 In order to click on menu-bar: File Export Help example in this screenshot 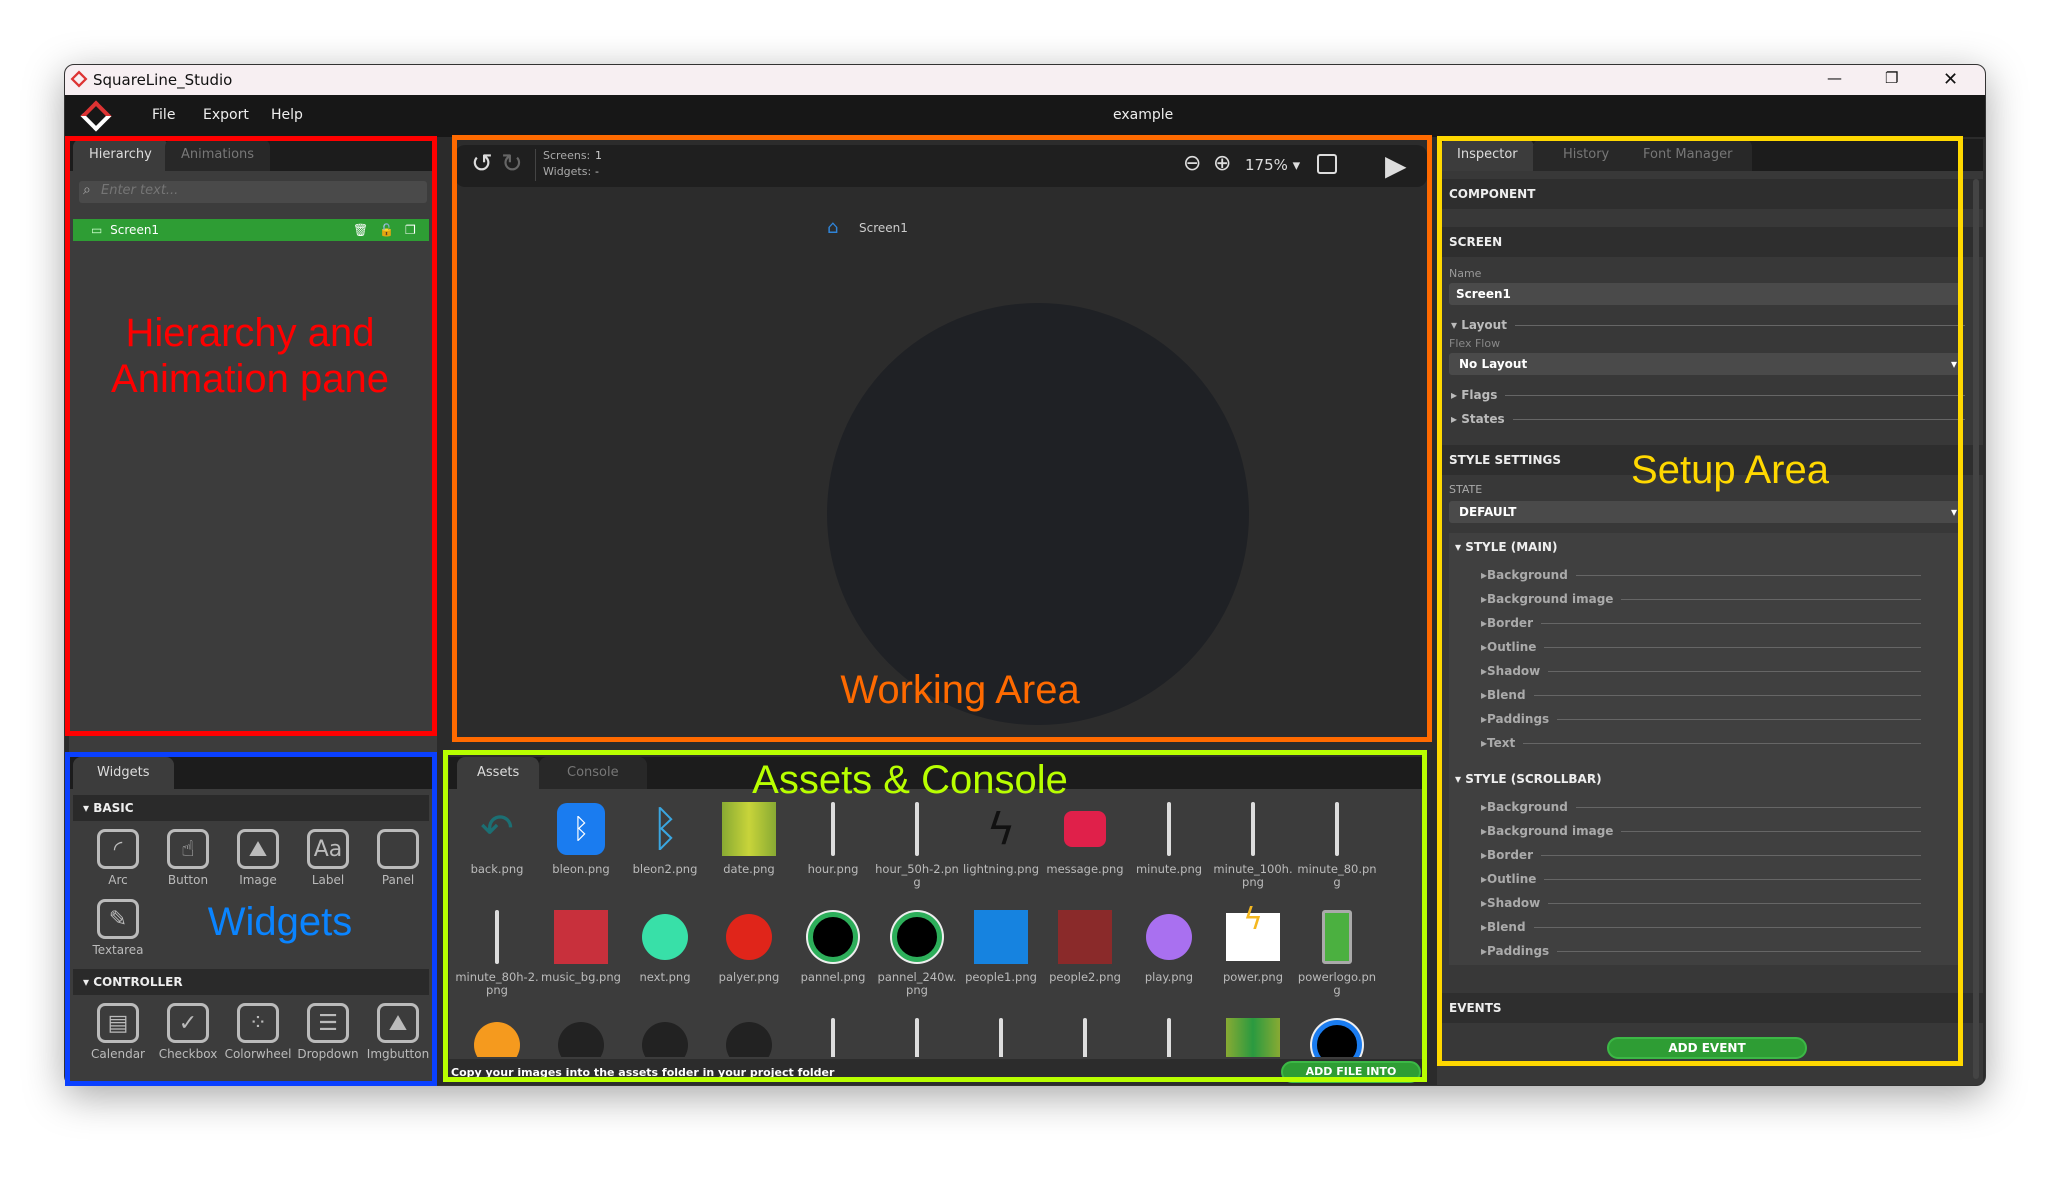, I will do `click(1025, 116)`.